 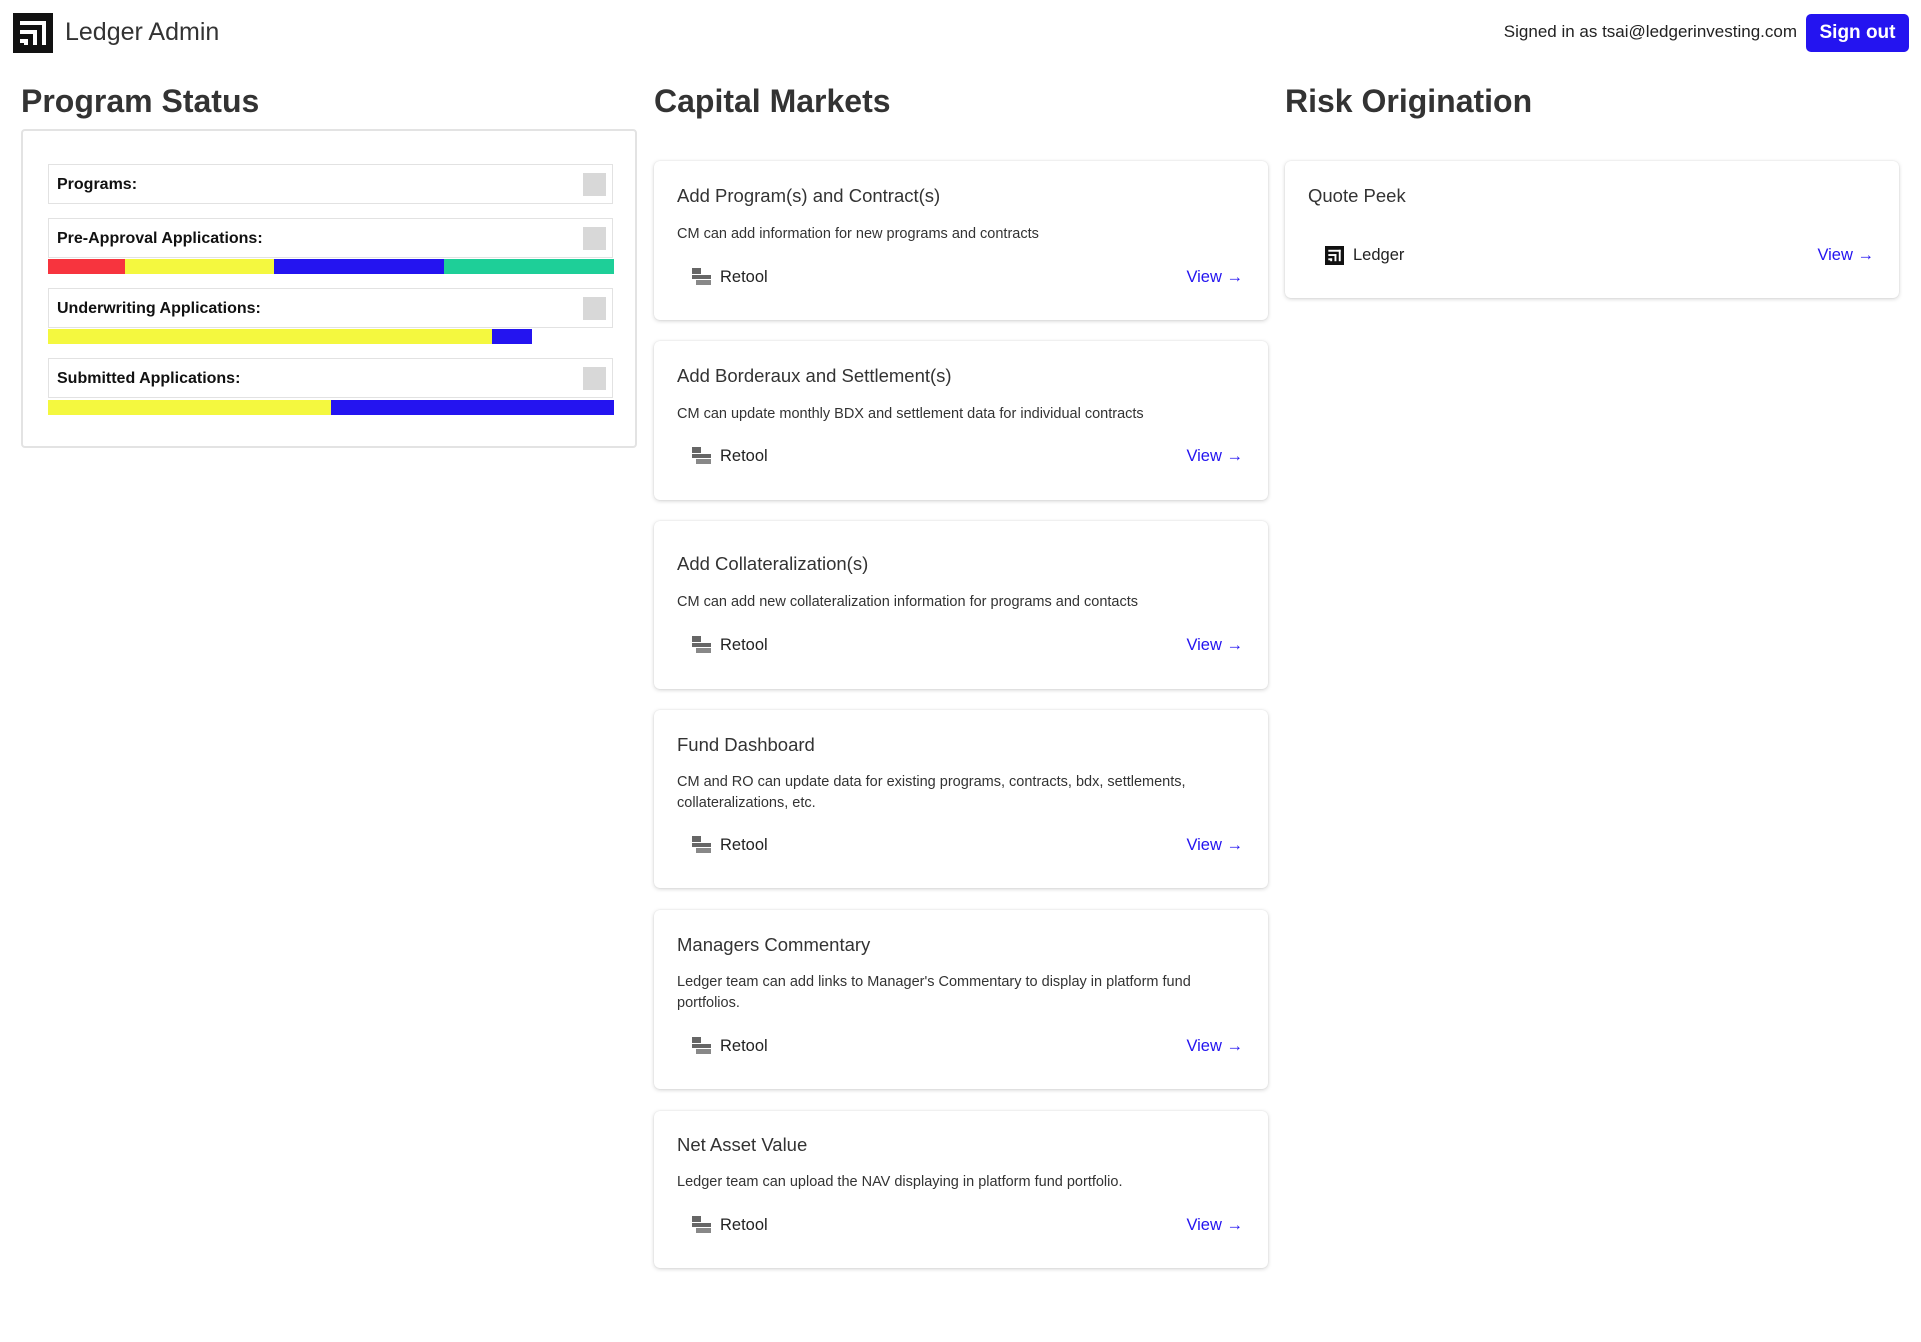 What do you see at coordinates (1592, 229) in the screenshot?
I see `card-quote-peek: Quote Peek Ledger View →` at bounding box center [1592, 229].